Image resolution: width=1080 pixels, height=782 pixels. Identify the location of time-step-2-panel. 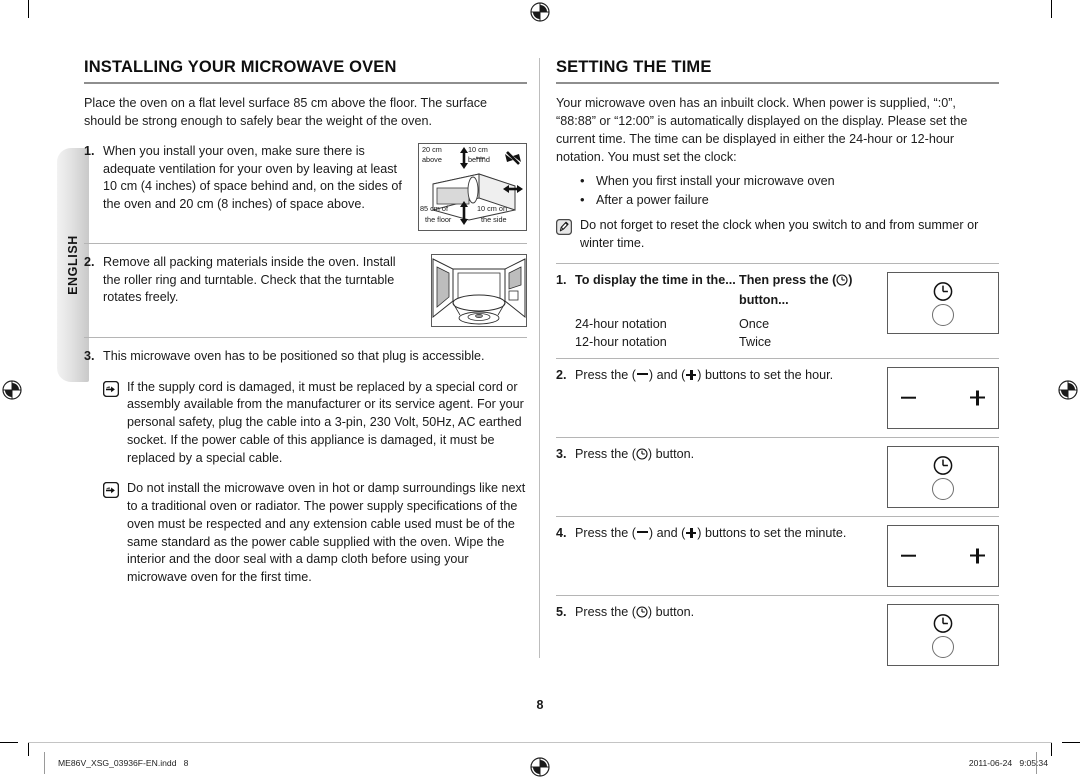
(943, 397).